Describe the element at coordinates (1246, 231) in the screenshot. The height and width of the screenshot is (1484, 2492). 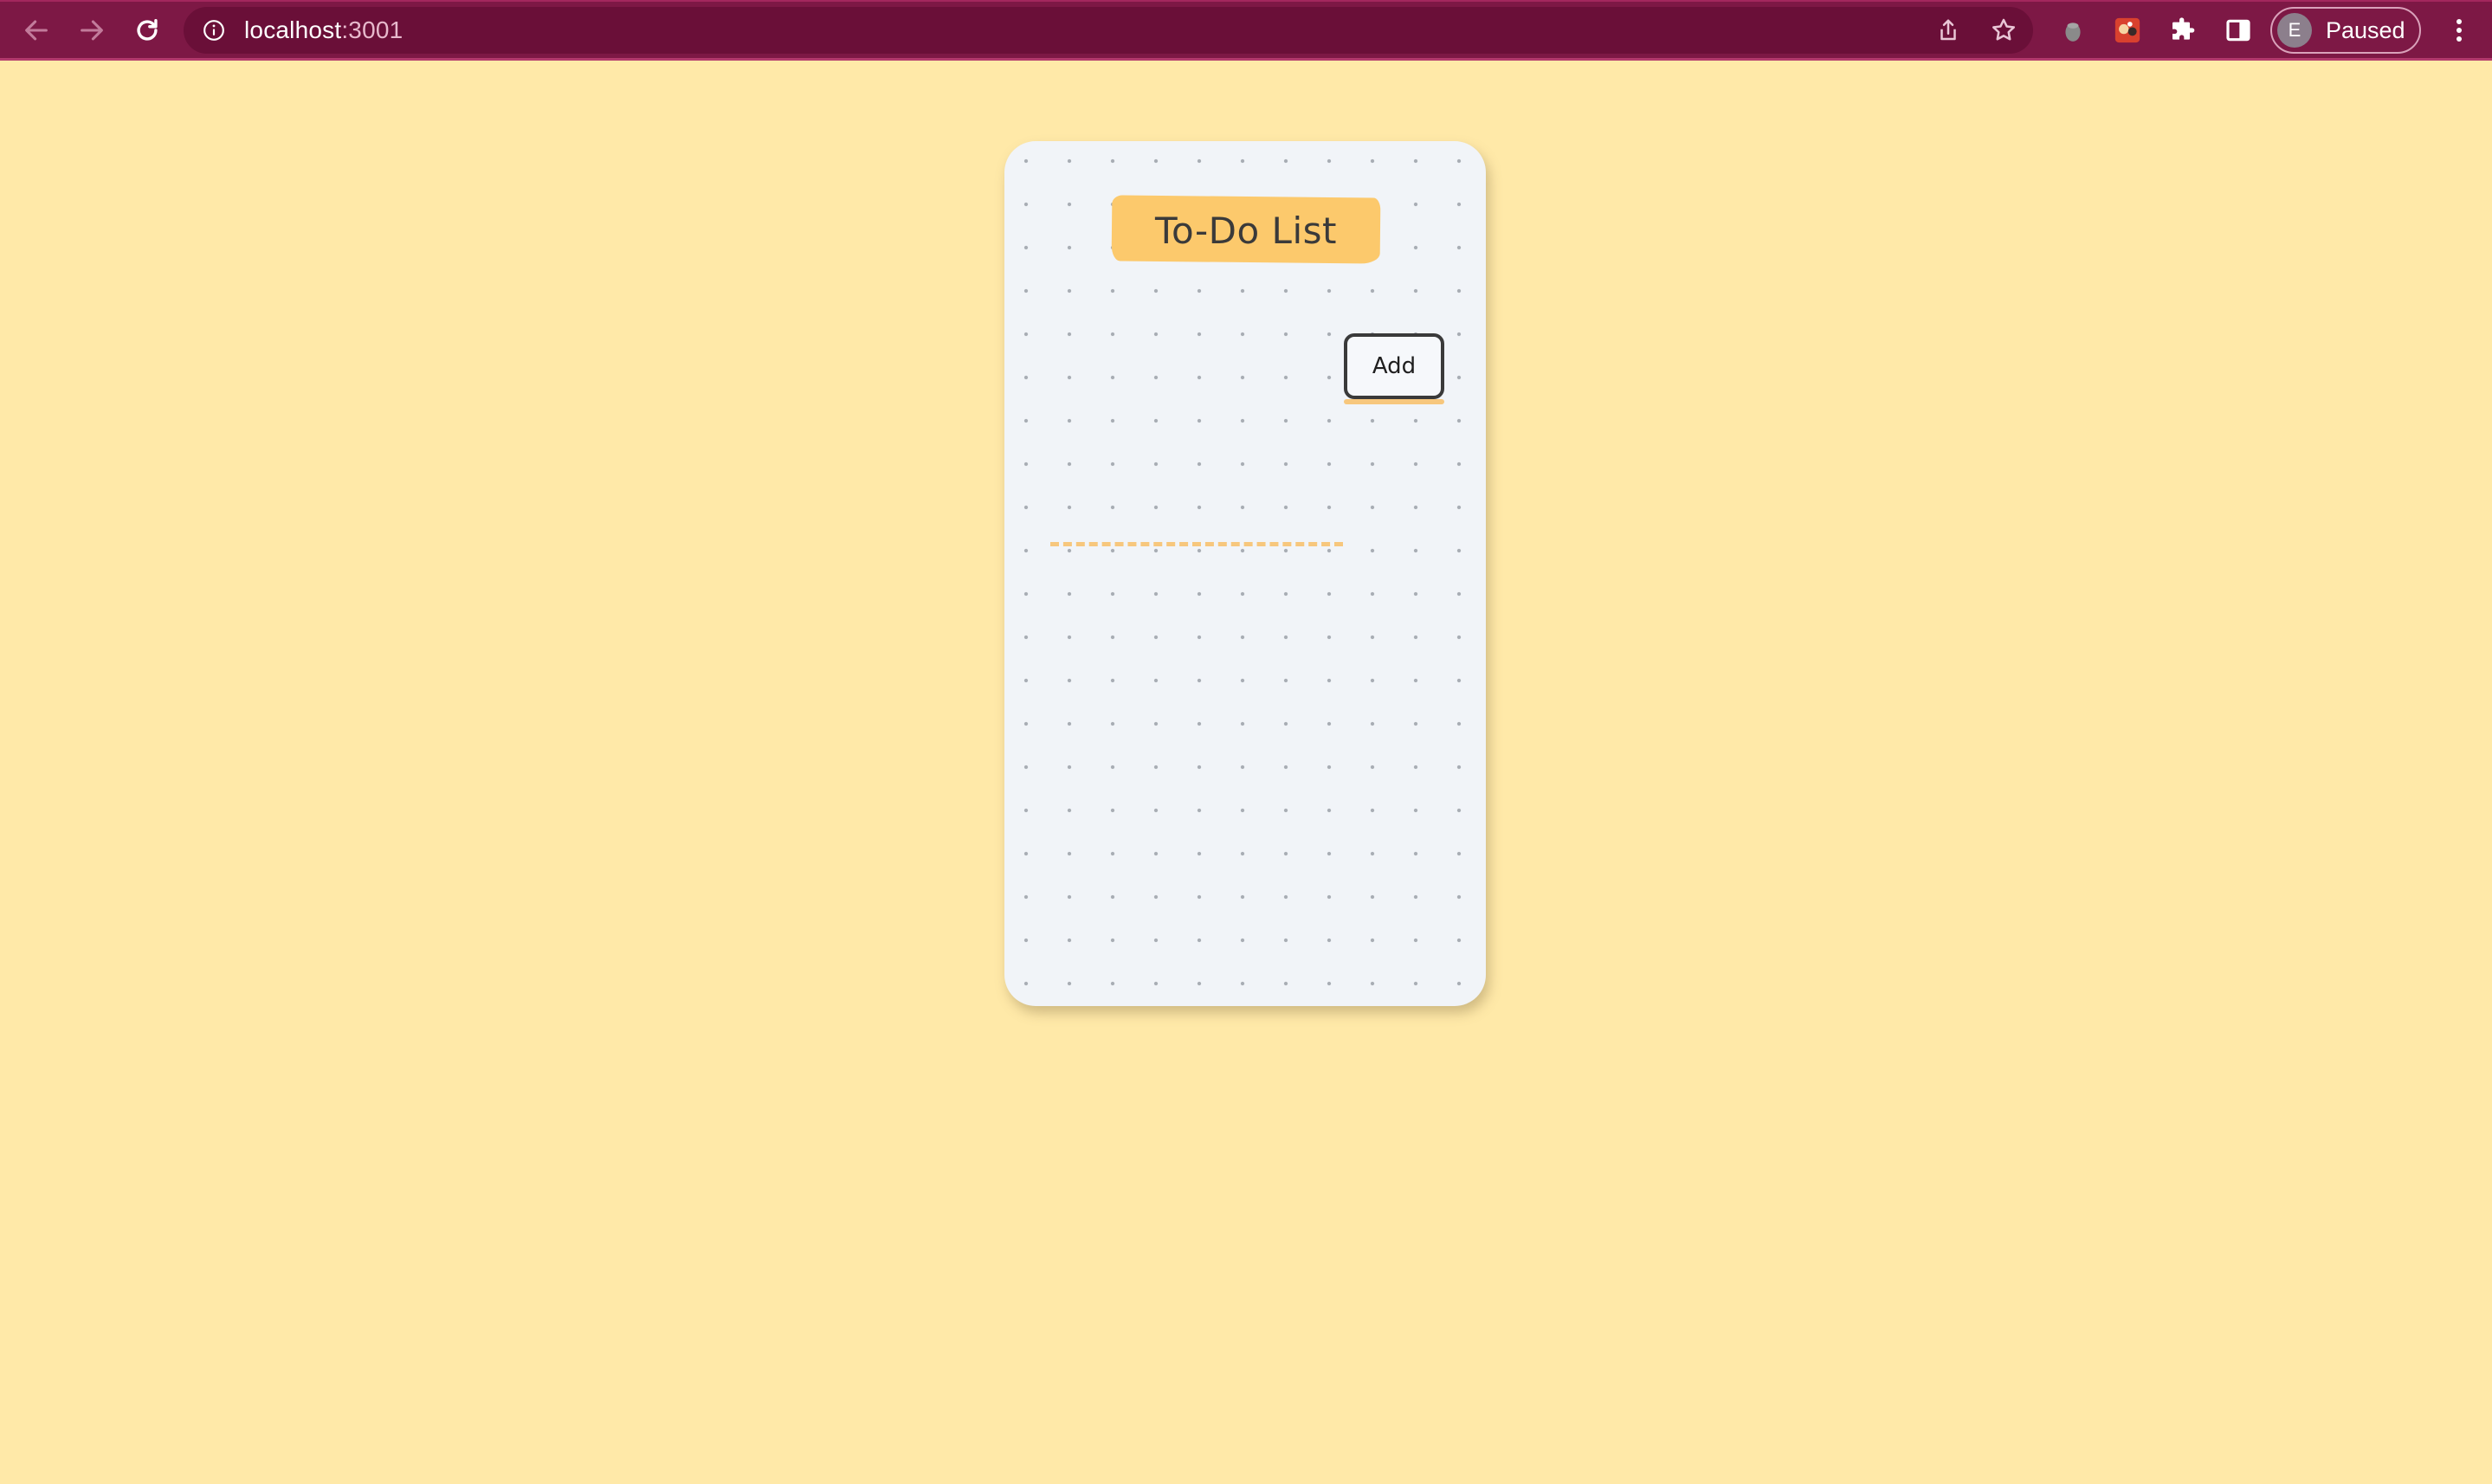
I see `page-title: To-Do List` at that location.